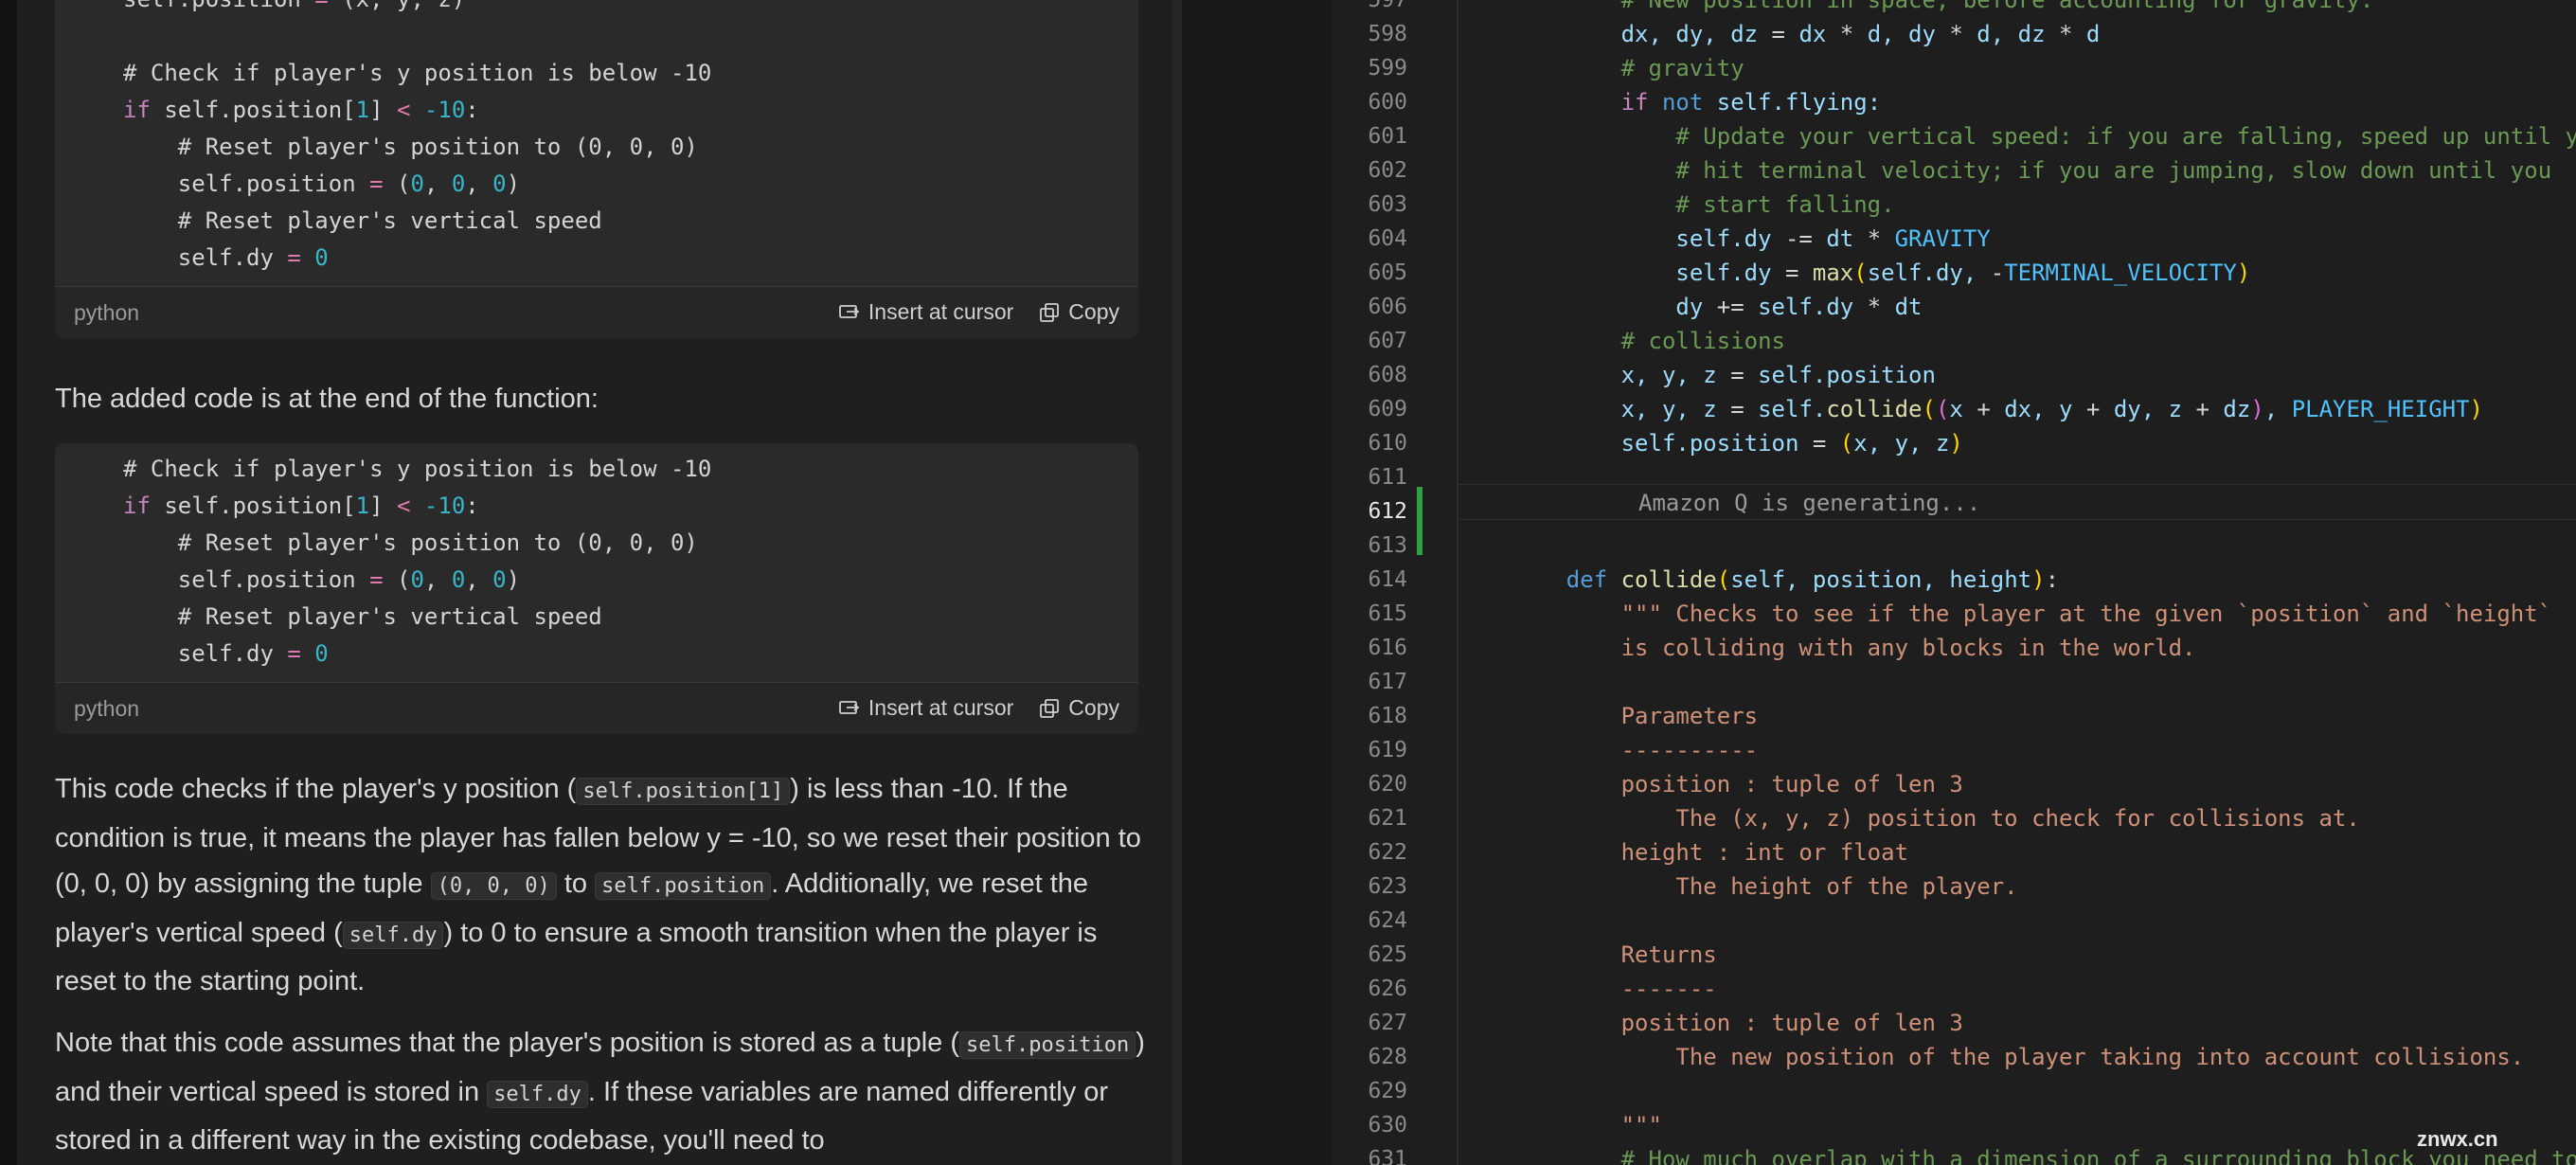  I want to click on line-number: 608, so click(1387, 375).